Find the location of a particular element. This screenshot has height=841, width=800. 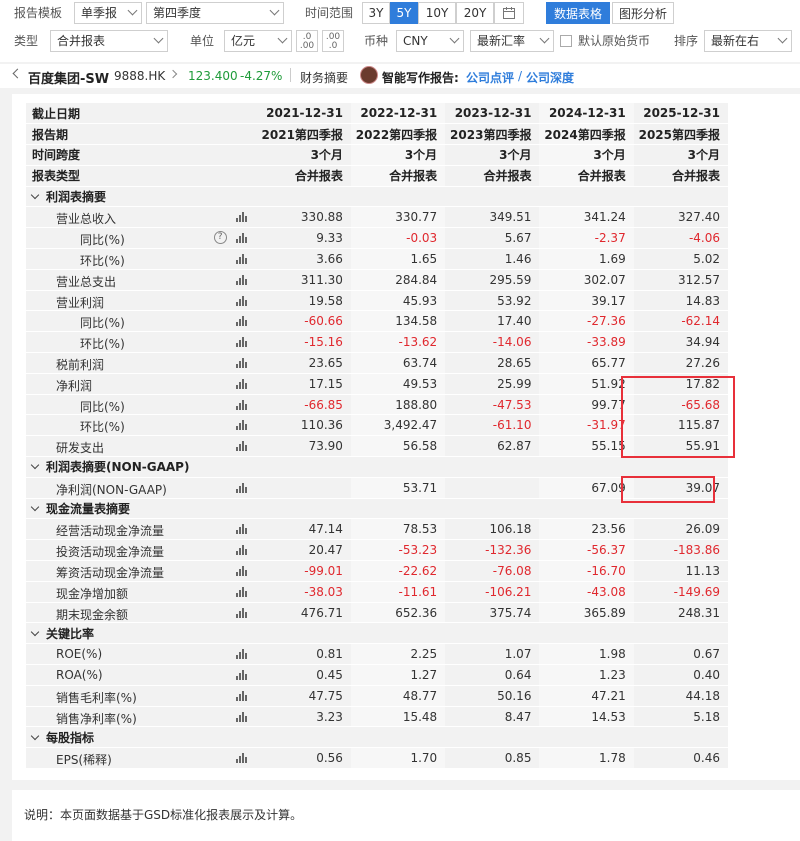

ai-report-label: 智能写作报告: is located at coordinates (420, 78).